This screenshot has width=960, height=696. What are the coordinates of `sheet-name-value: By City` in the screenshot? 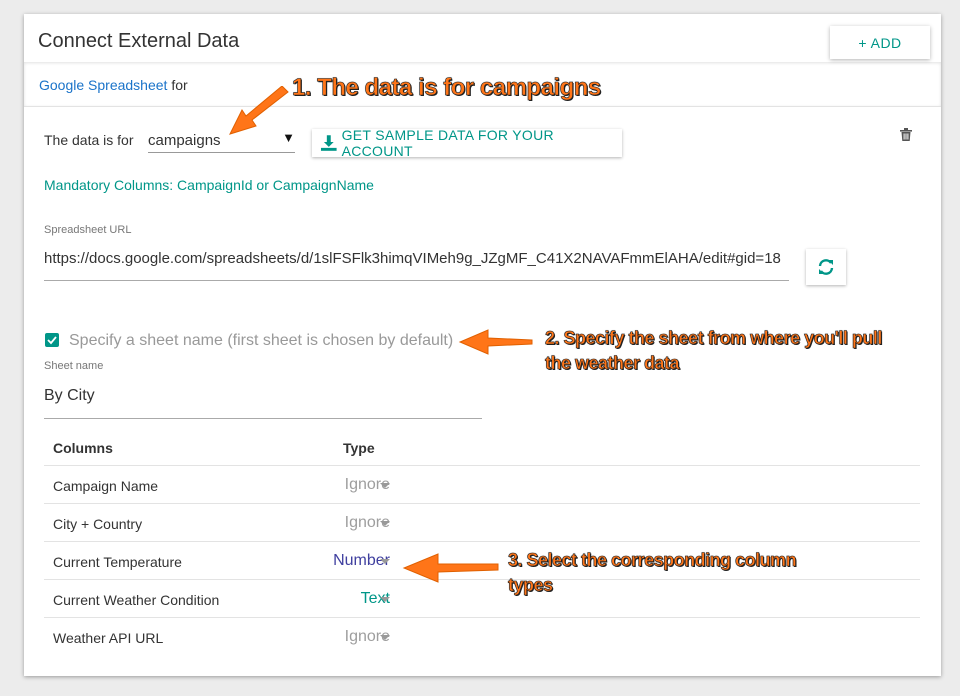 It's located at (69, 395).